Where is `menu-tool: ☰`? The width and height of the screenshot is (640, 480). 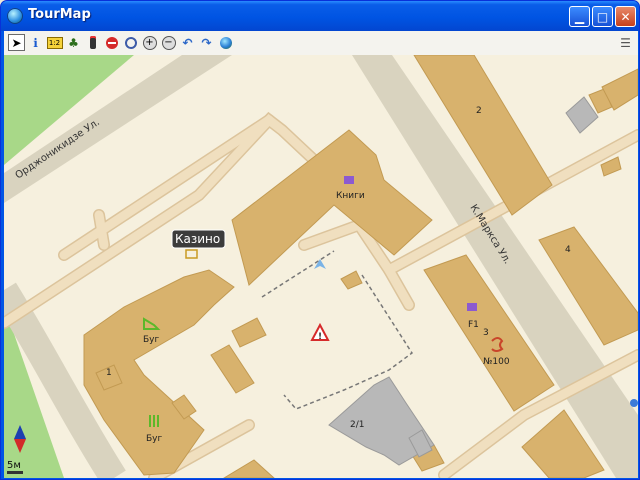 menu-tool: ☰ is located at coordinates (625, 42).